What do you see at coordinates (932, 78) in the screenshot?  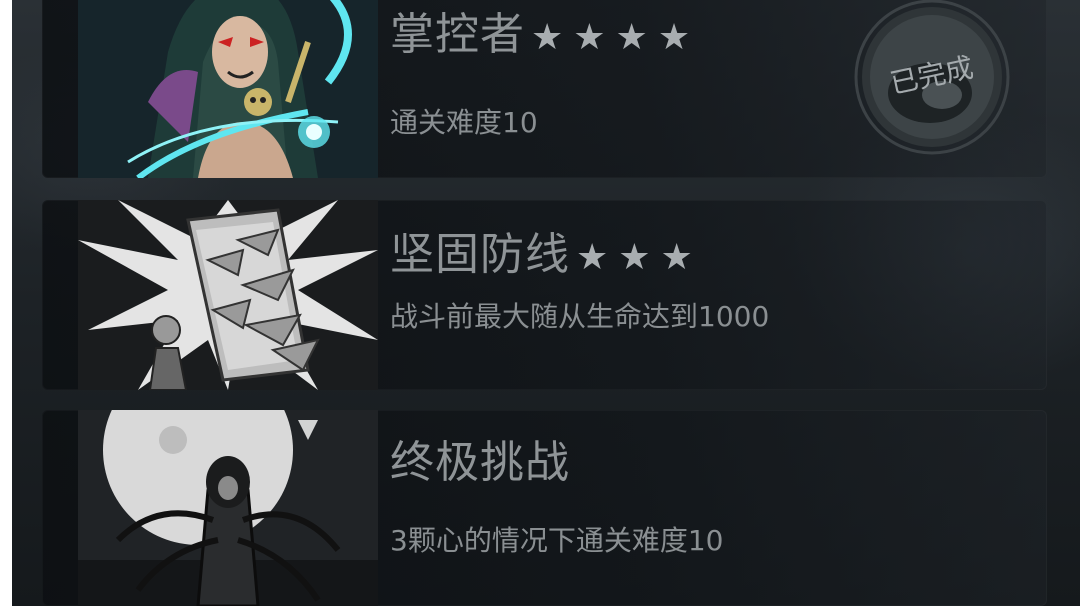 I see `completed-stamp-badge: 已完成` at bounding box center [932, 78].